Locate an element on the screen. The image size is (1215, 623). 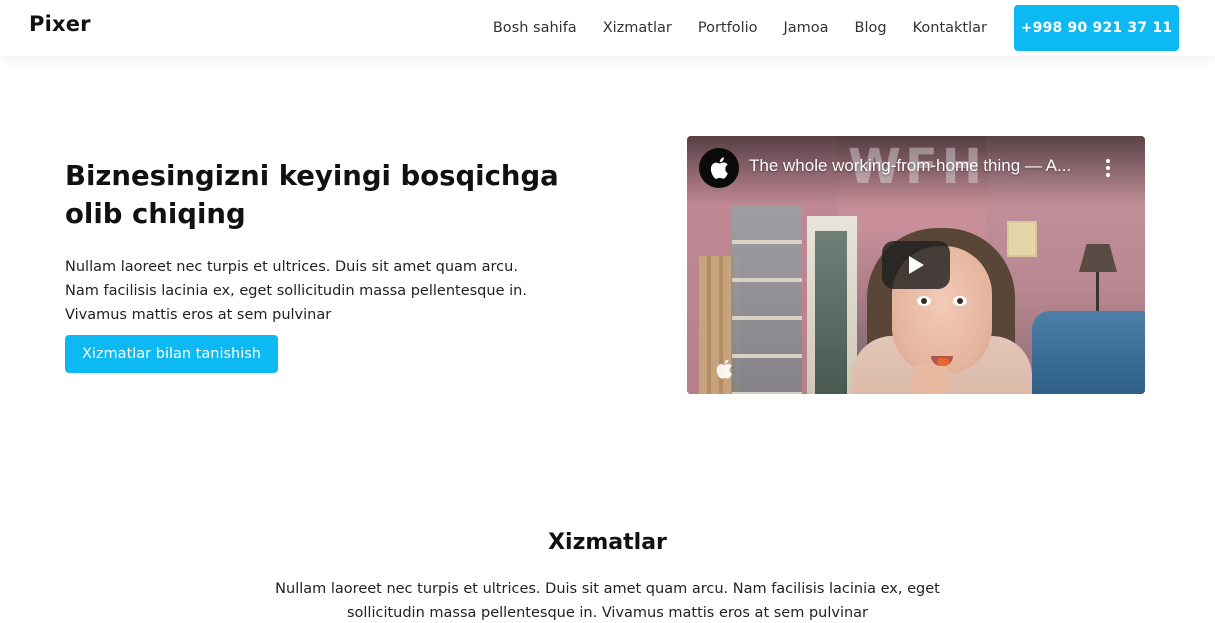
play-icon is located at coordinates (916, 265).